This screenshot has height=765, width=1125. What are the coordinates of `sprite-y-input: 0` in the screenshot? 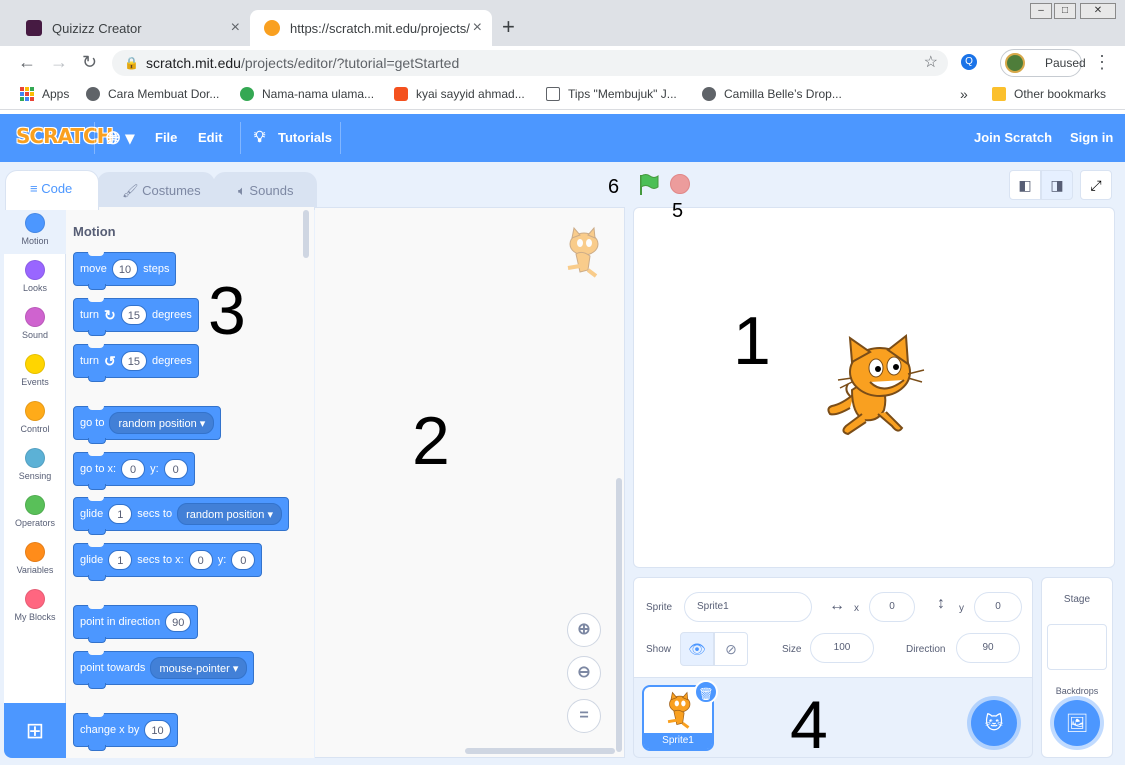 It's located at (998, 607).